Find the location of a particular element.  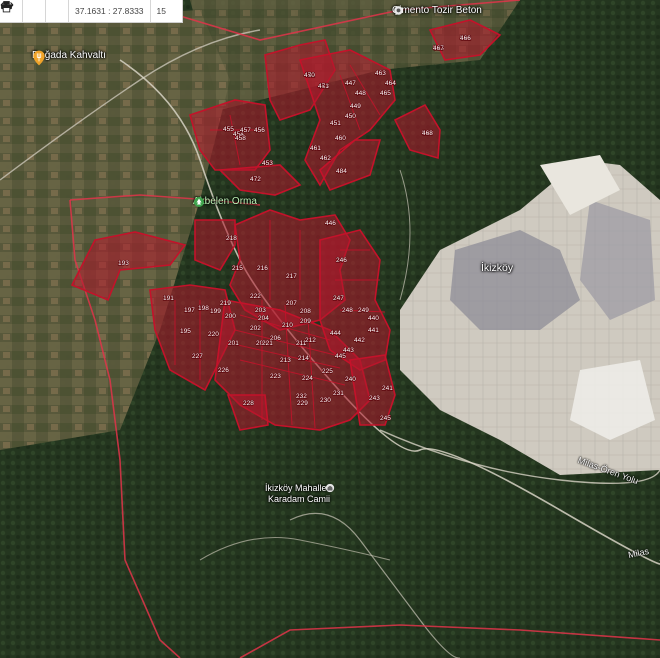

parcel-number: 209 is located at coordinates (305, 321).